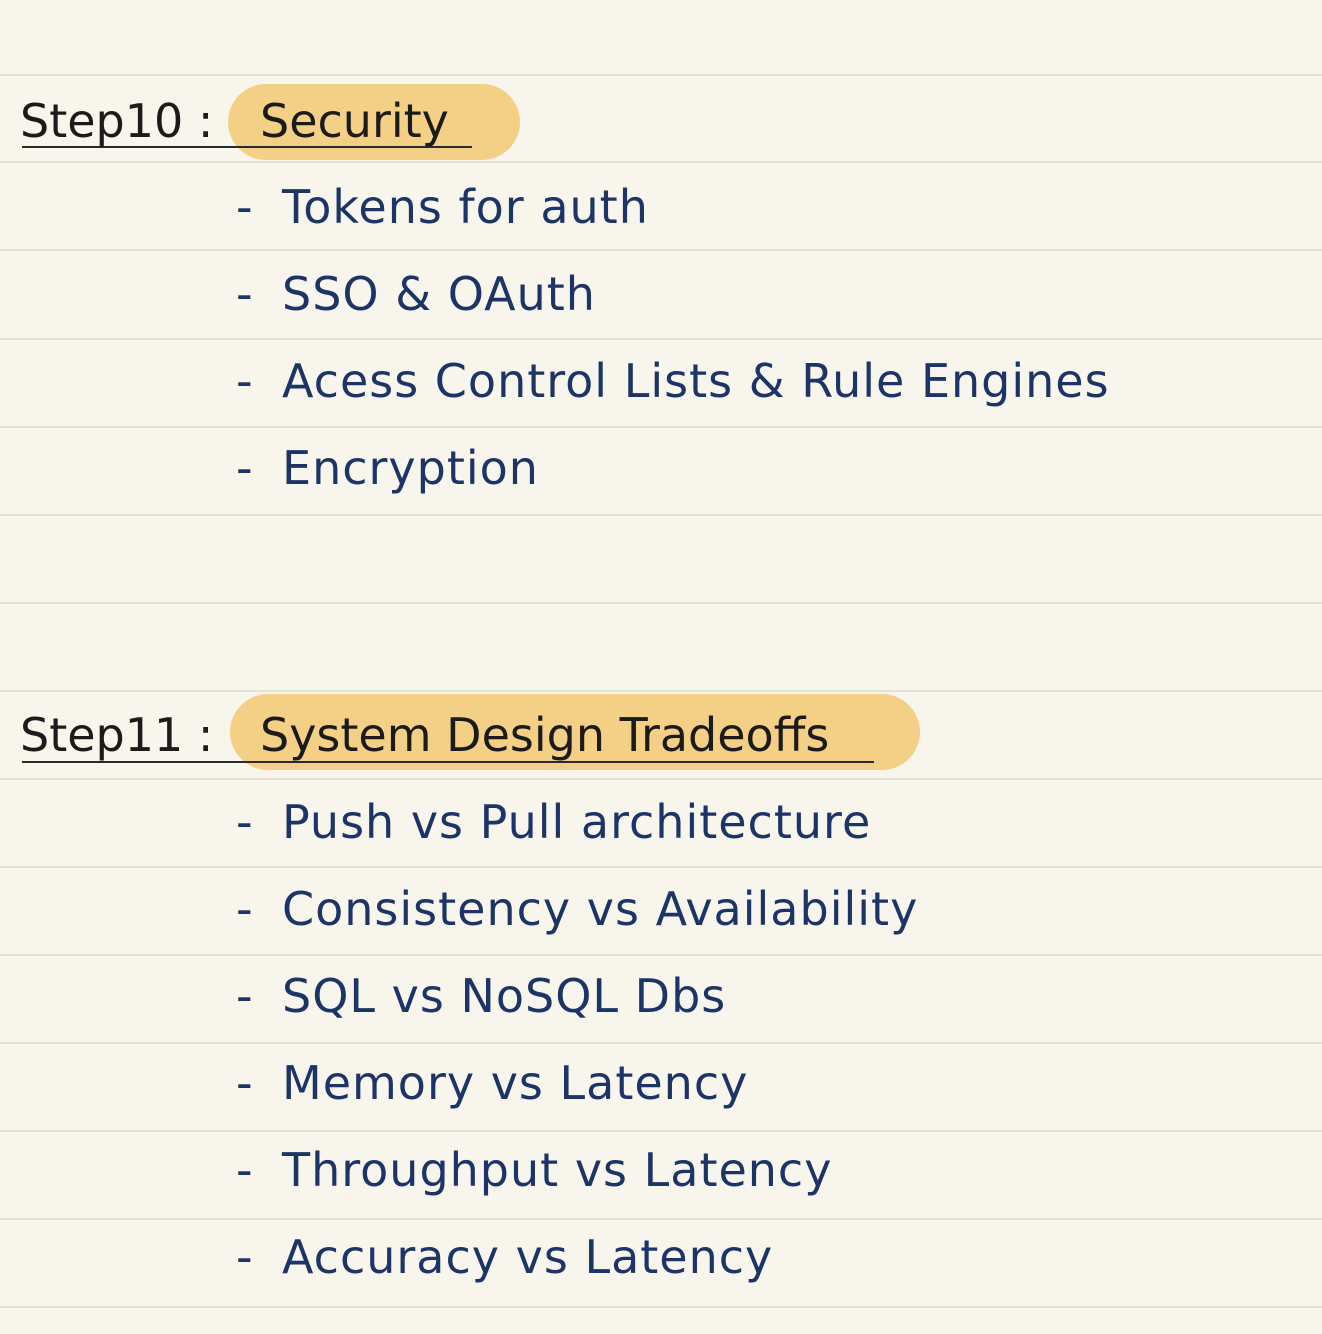 This screenshot has width=1322, height=1334. What do you see at coordinates (439, 294) in the screenshot?
I see `list-item-text: SSO & OAuth` at bounding box center [439, 294].